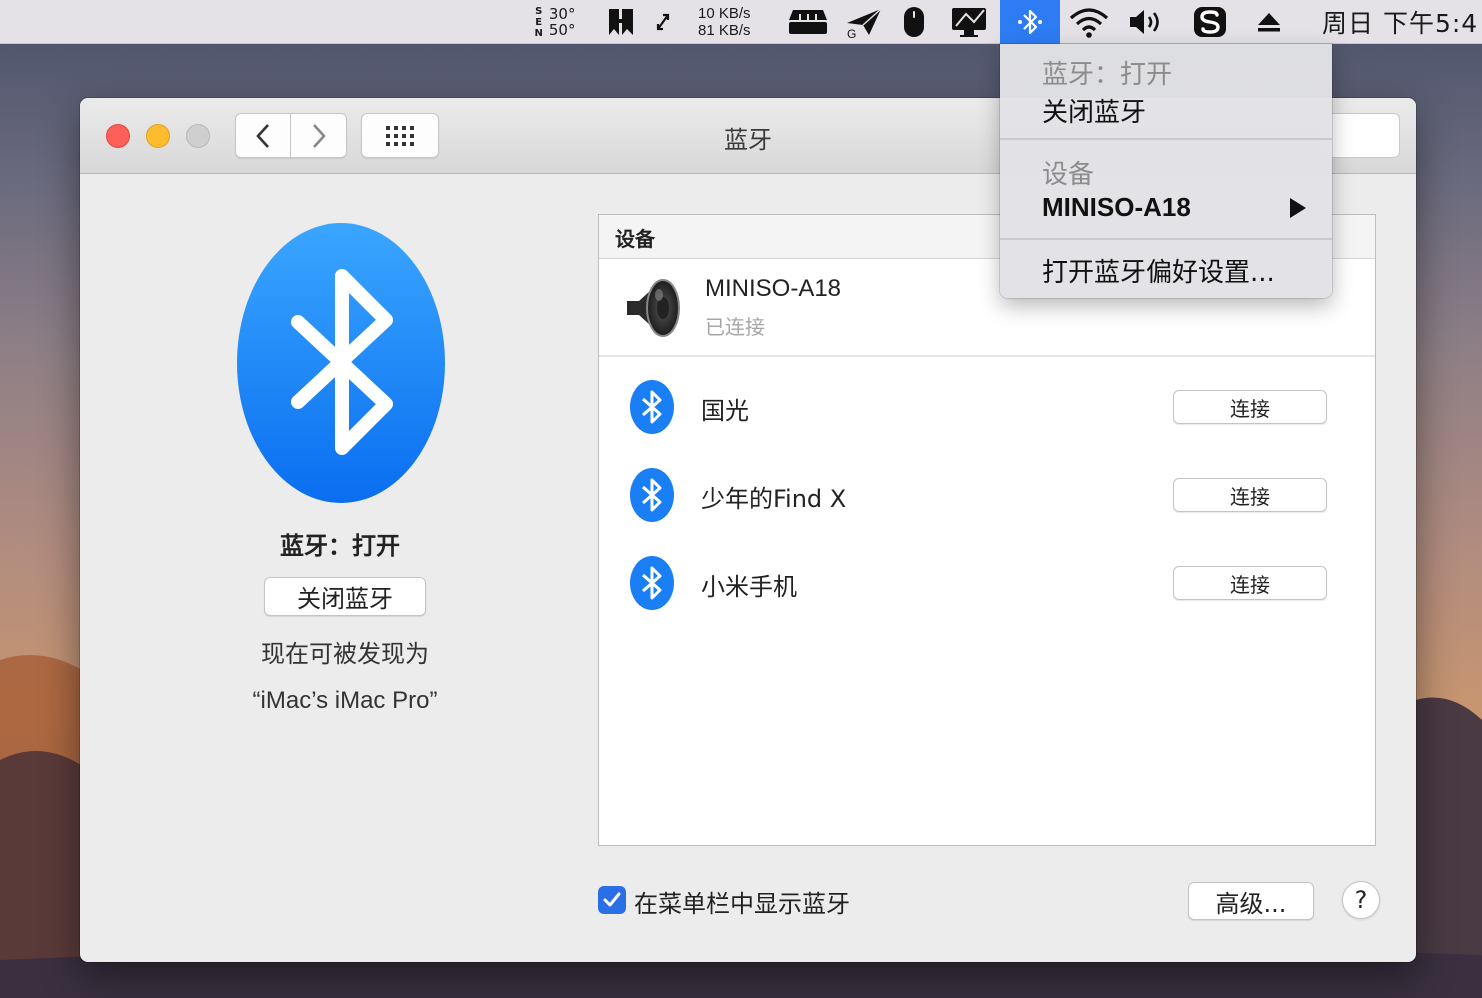 This screenshot has width=1482, height=998. What do you see at coordinates (1146, 22) in the screenshot?
I see `volume-icon` at bounding box center [1146, 22].